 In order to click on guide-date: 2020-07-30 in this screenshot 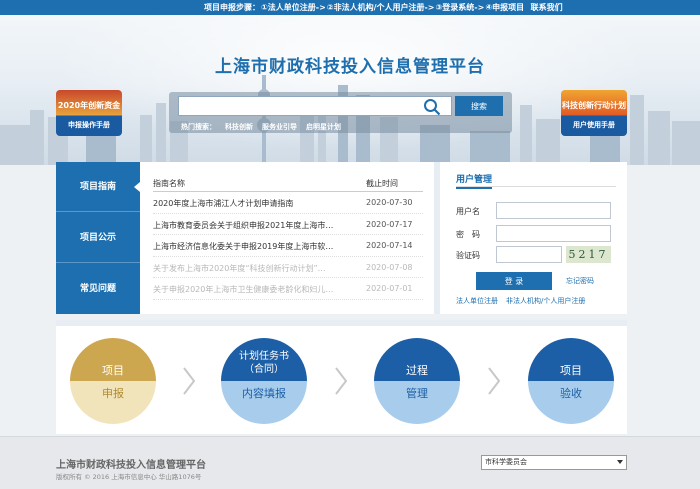, I will do `click(389, 202)`.